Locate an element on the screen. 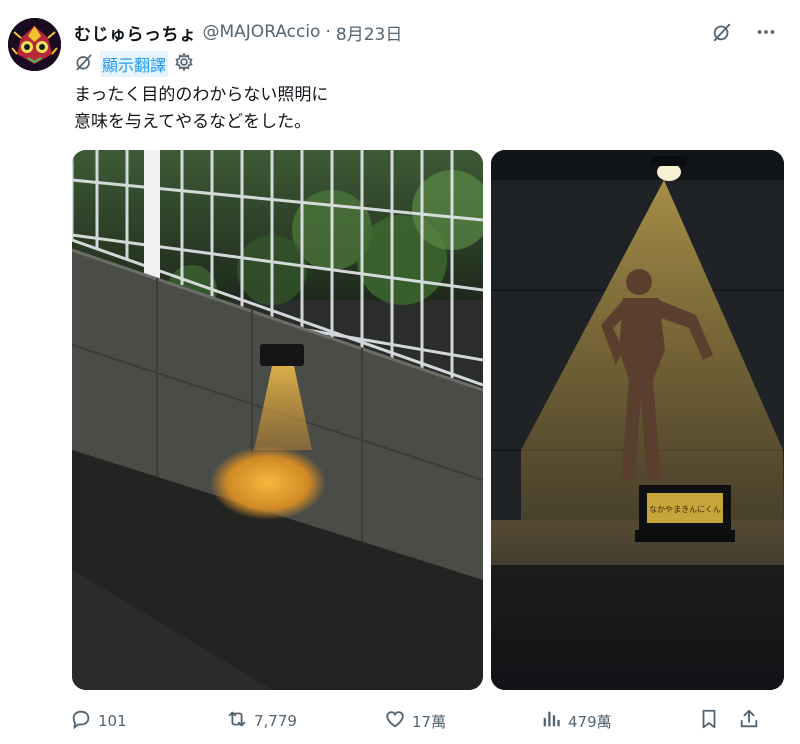  avatar is located at coordinates (34, 44).